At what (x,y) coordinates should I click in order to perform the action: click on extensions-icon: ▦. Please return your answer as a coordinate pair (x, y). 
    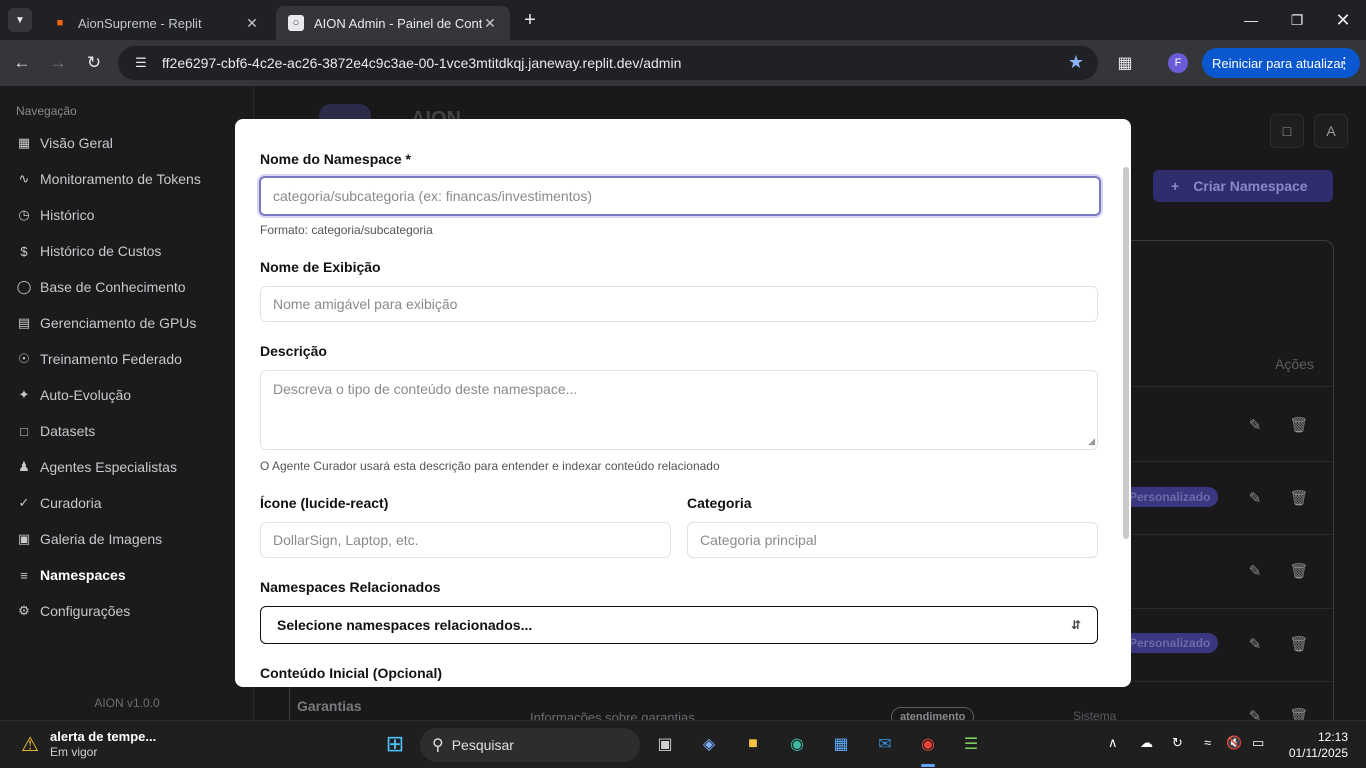
    Looking at the image, I should click on (1125, 63).